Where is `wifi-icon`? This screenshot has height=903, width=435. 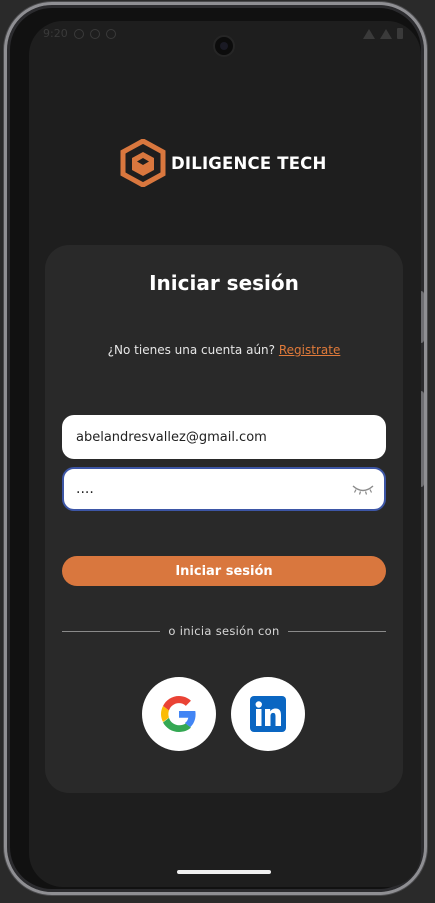
wifi-icon is located at coordinates (369, 33).